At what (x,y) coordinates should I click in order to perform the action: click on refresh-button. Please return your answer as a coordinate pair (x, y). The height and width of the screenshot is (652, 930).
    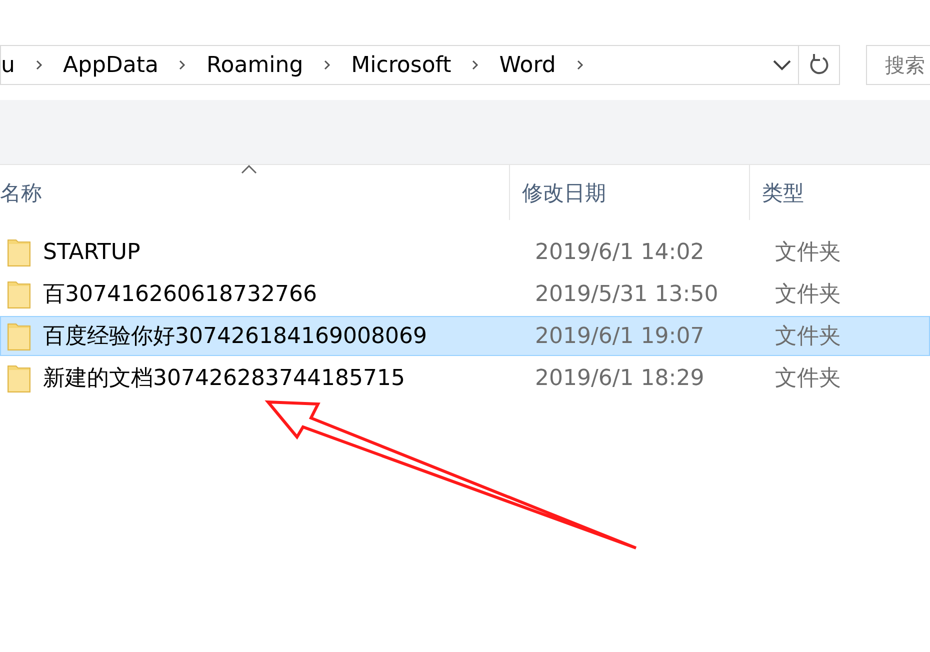
    Looking at the image, I should click on (819, 65).